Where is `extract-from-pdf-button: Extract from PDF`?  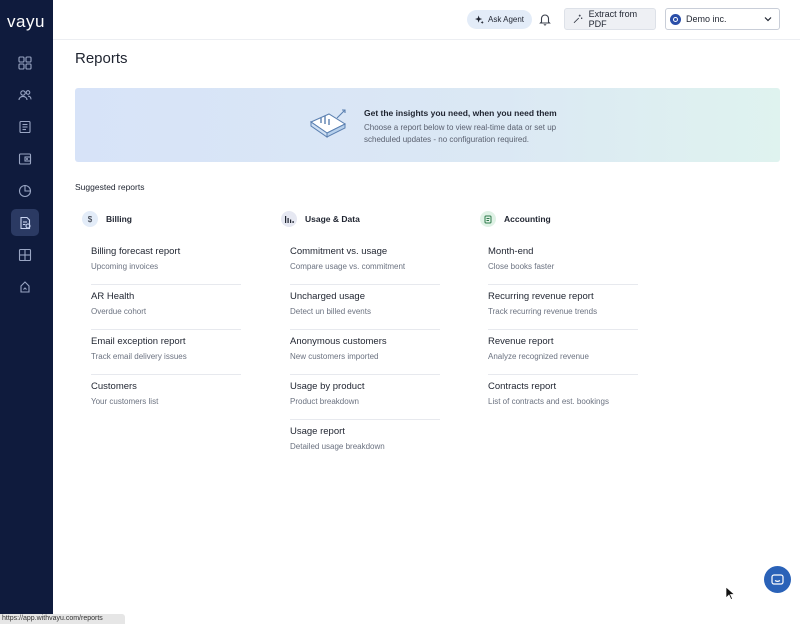 extract-from-pdf-button: Extract from PDF is located at coordinates (610, 19).